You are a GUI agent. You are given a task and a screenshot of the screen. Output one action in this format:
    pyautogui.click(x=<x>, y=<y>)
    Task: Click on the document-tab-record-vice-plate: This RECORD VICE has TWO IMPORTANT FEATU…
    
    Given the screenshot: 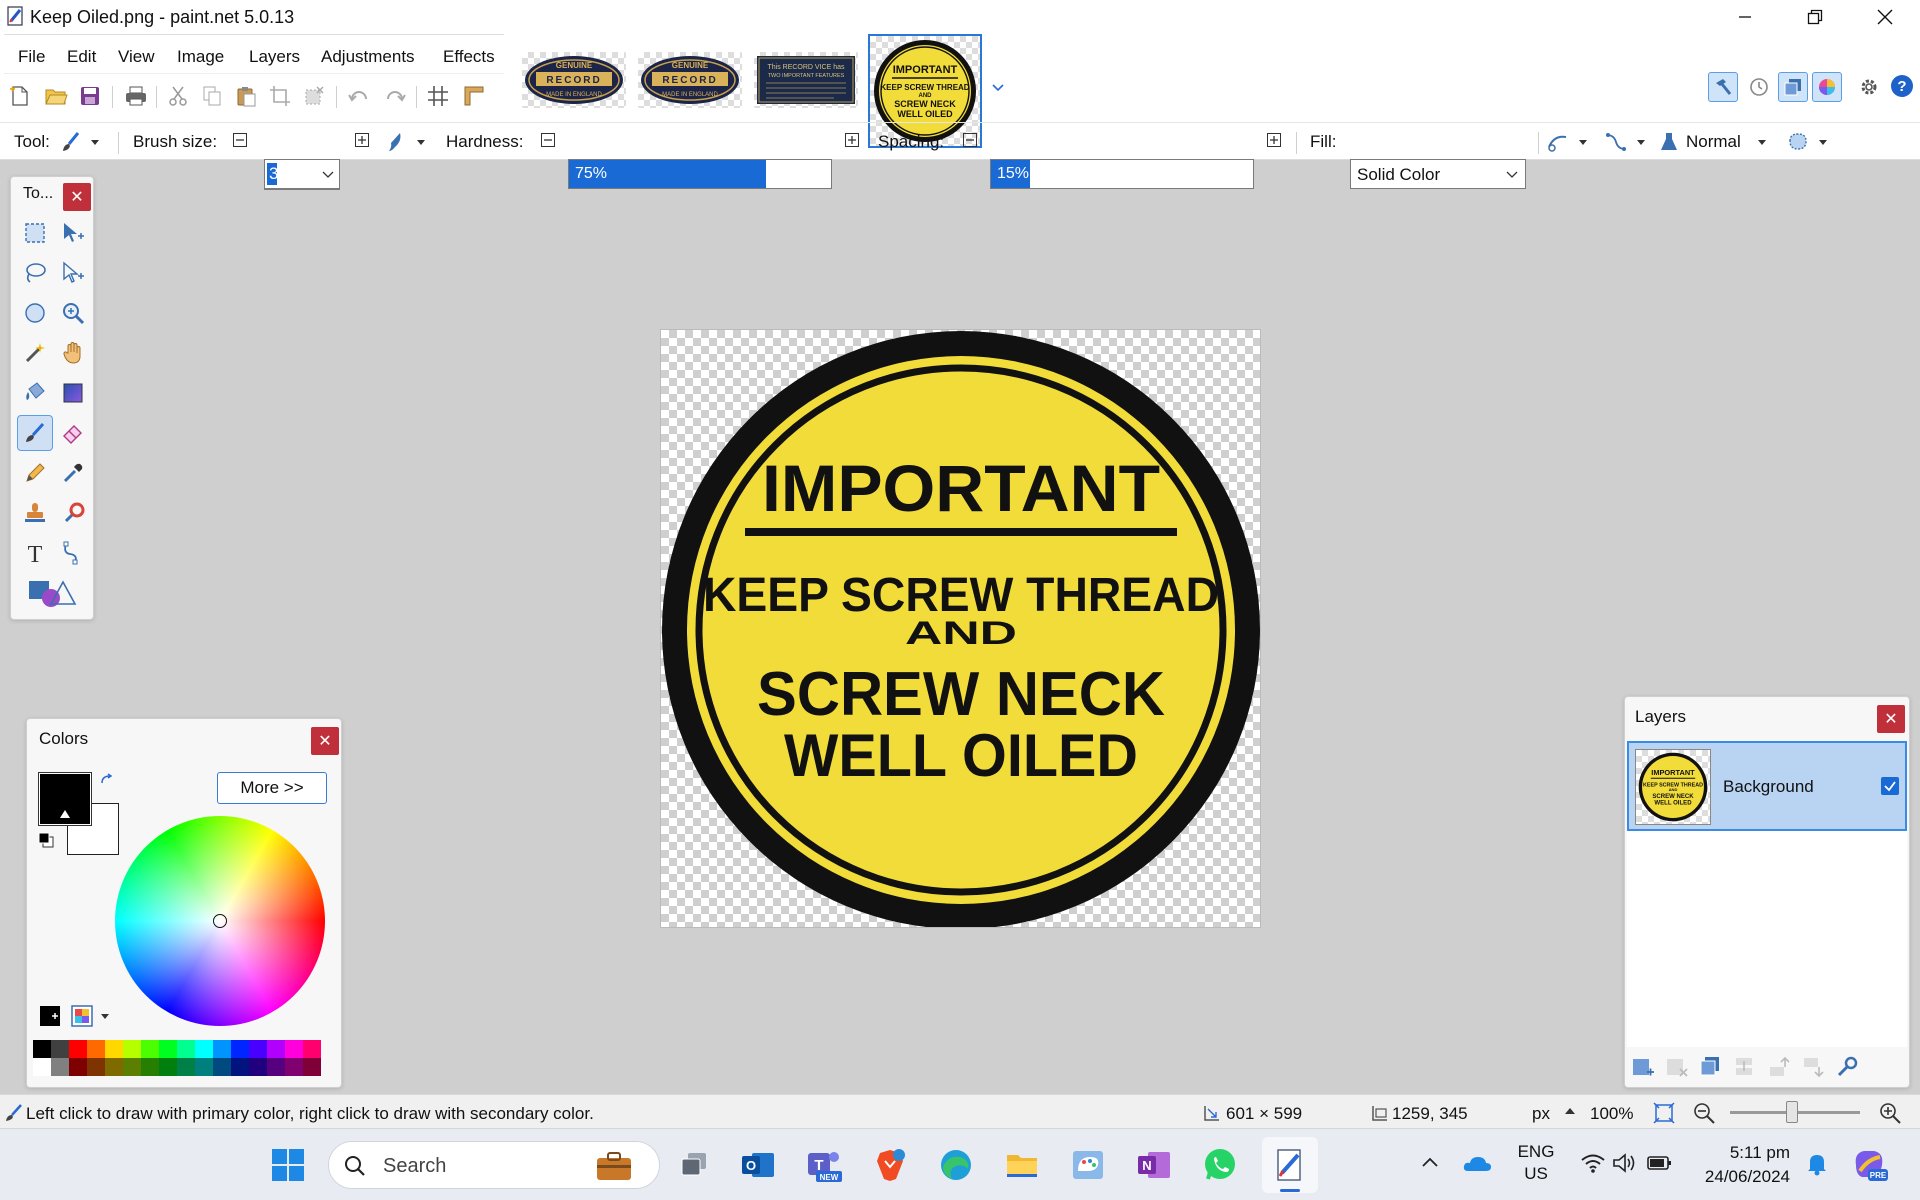 What is the action you would take?
    pyautogui.click(x=806, y=80)
    